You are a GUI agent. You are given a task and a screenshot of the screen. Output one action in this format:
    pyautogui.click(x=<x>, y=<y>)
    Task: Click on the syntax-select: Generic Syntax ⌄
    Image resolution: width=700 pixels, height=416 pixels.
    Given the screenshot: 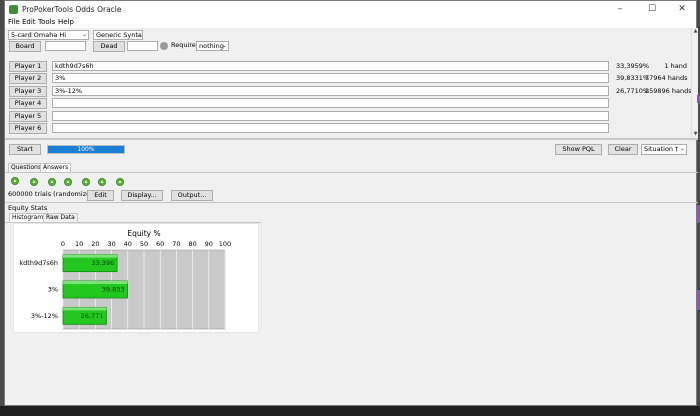 What is the action you would take?
    pyautogui.click(x=118, y=35)
    